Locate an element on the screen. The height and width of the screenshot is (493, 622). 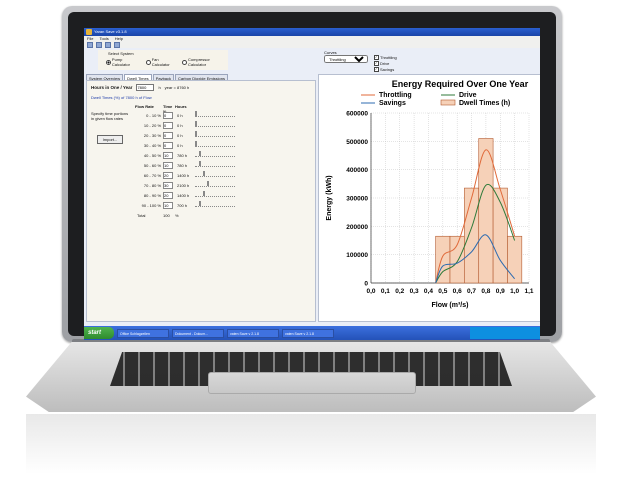
hours-cell: 700 h is located at coordinates (182, 205).